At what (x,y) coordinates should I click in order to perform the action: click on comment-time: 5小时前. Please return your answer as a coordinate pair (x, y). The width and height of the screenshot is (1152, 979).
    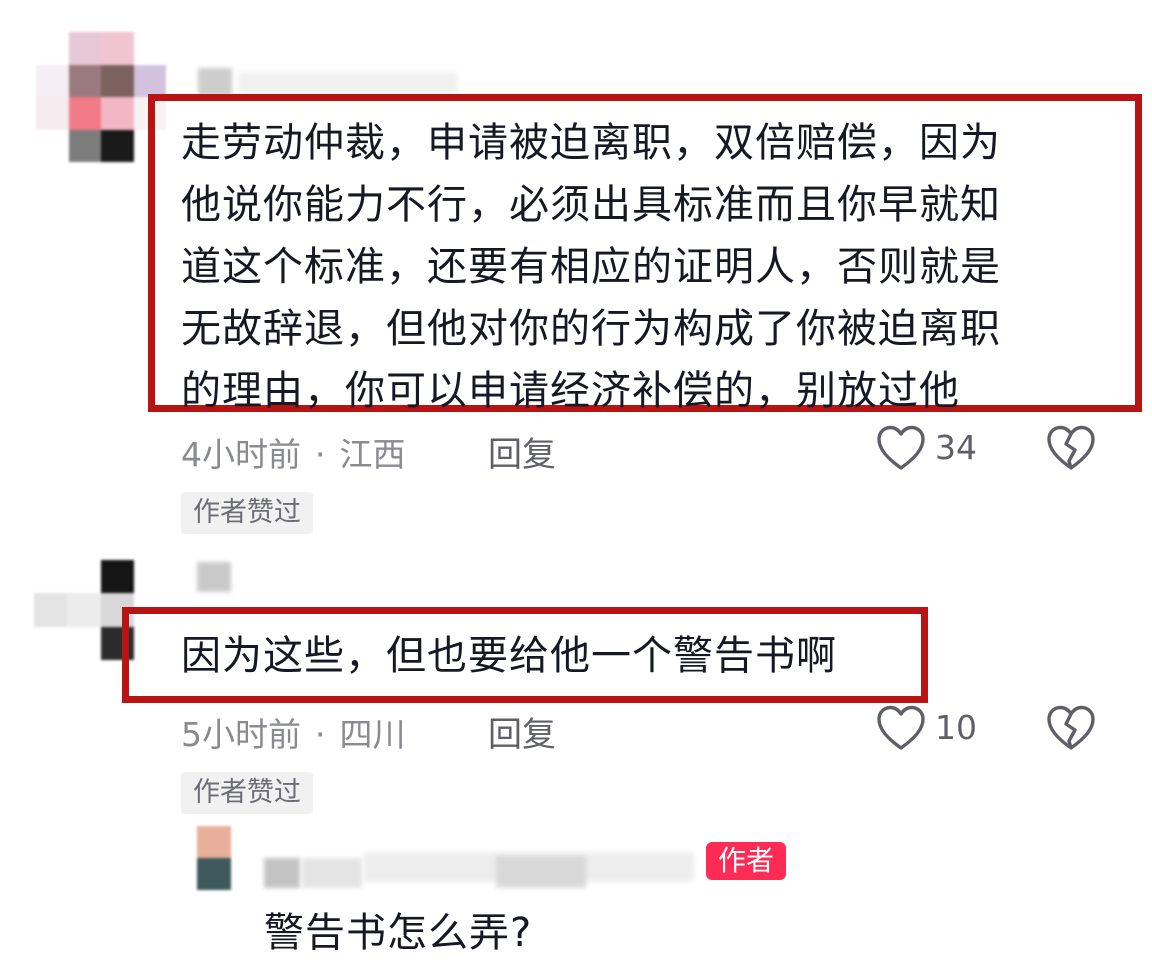
    Looking at the image, I should click on (241, 734).